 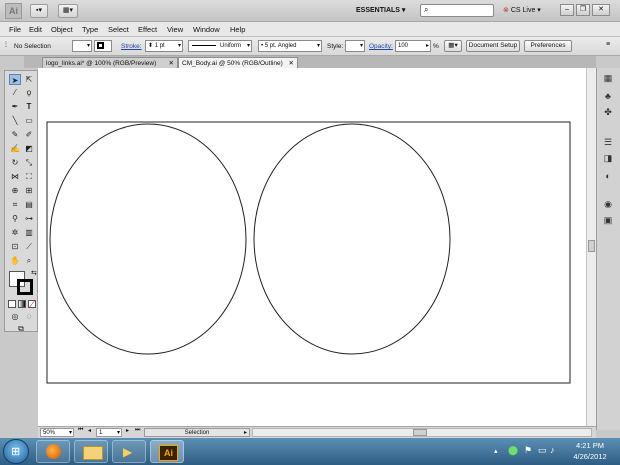 What do you see at coordinates (608, 96) in the screenshot?
I see `symbols-icon: ♣` at bounding box center [608, 96].